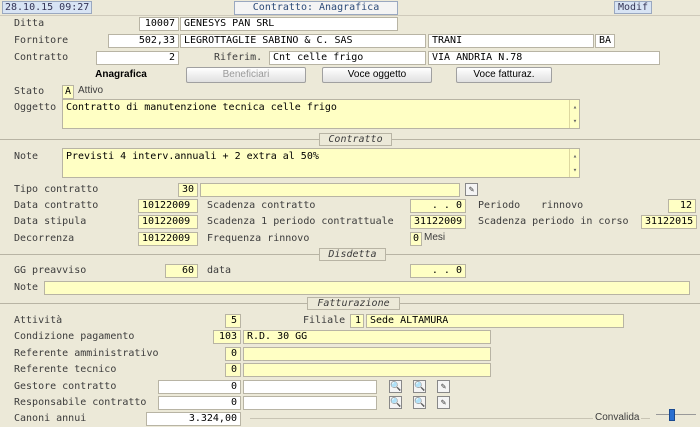 The image size is (700, 427). Describe the element at coordinates (47, 7) in the screenshot. I see `datetime-label: 28.10.15 09:27` at that location.